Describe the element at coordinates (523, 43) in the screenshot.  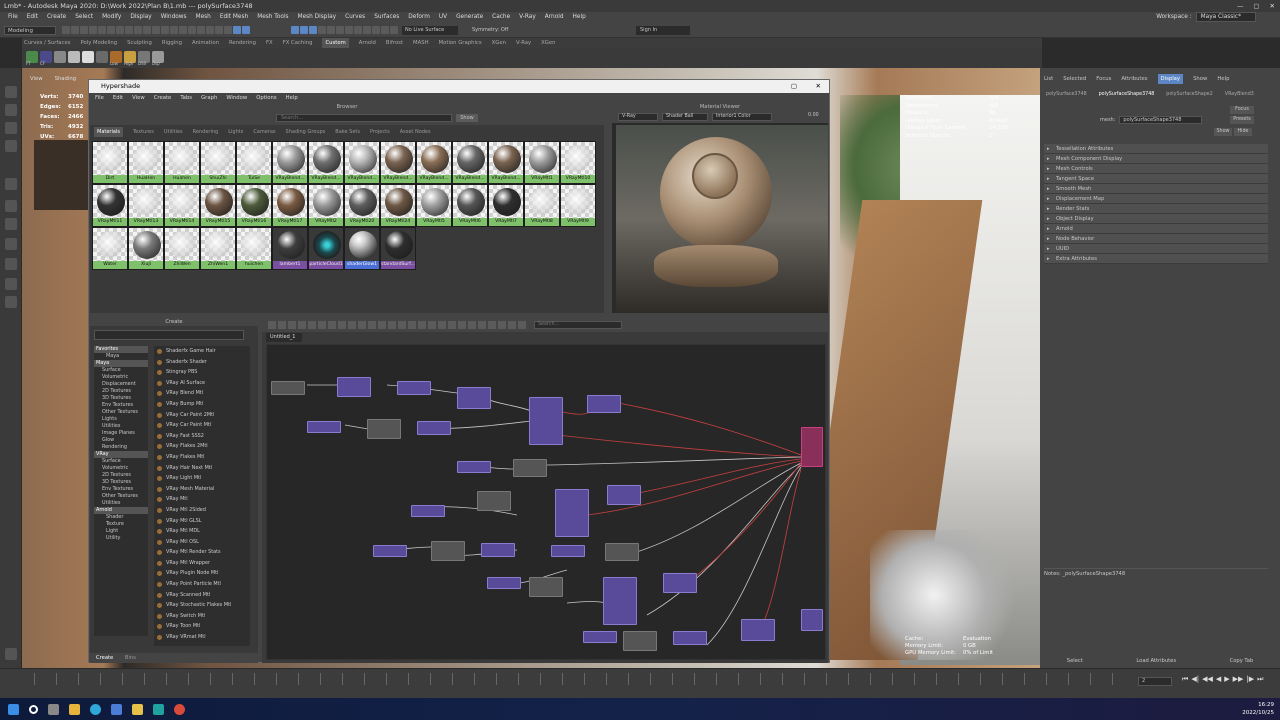
I see `shelf-tab-v-ray: V-Ray` at that location.